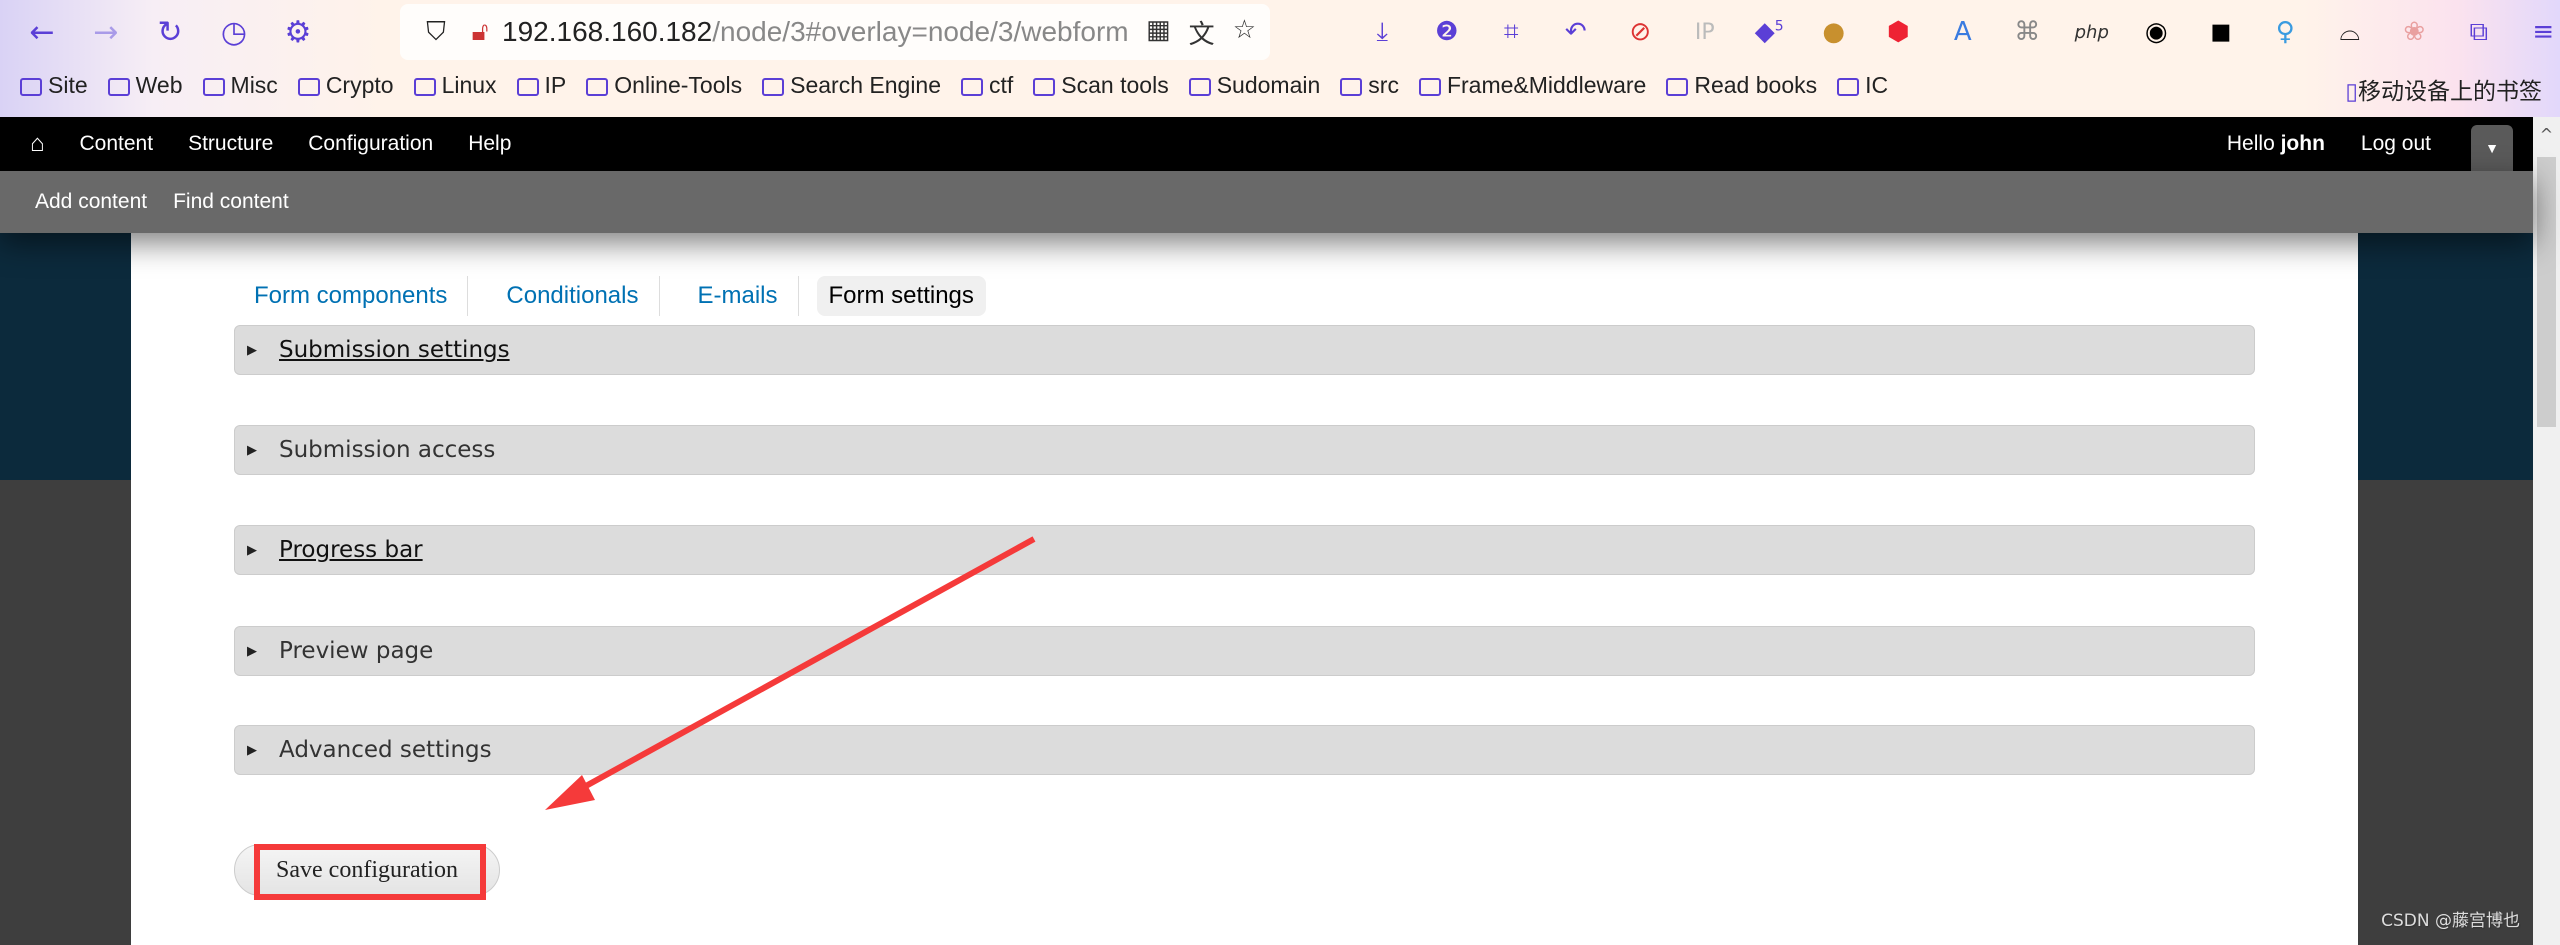 Image resolution: width=2560 pixels, height=945 pixels. What do you see at coordinates (356, 651) in the screenshot?
I see `fieldset-legend: Preview page` at bounding box center [356, 651].